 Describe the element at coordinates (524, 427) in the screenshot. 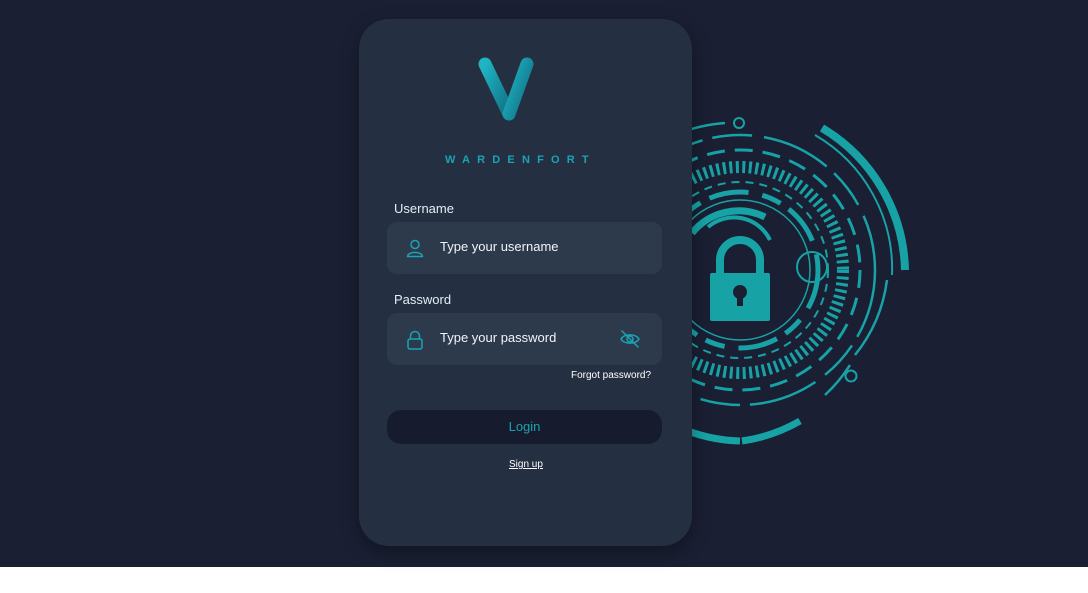

I see `login-button: Login` at that location.